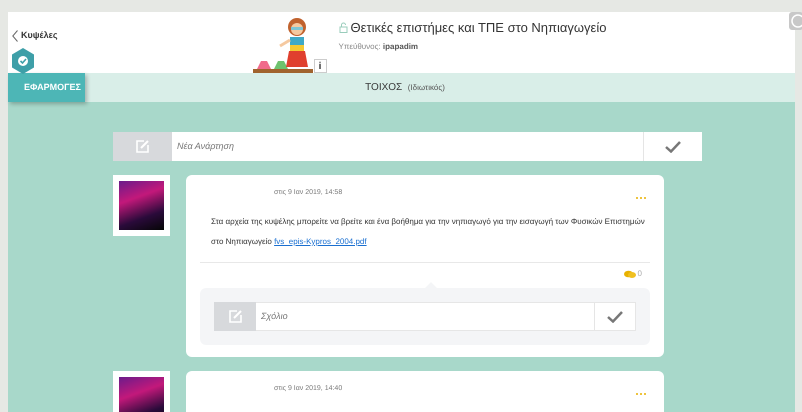  What do you see at coordinates (379, 46) in the screenshot?
I see `owner-text: Υπεύθυνος: ipapadim` at bounding box center [379, 46].